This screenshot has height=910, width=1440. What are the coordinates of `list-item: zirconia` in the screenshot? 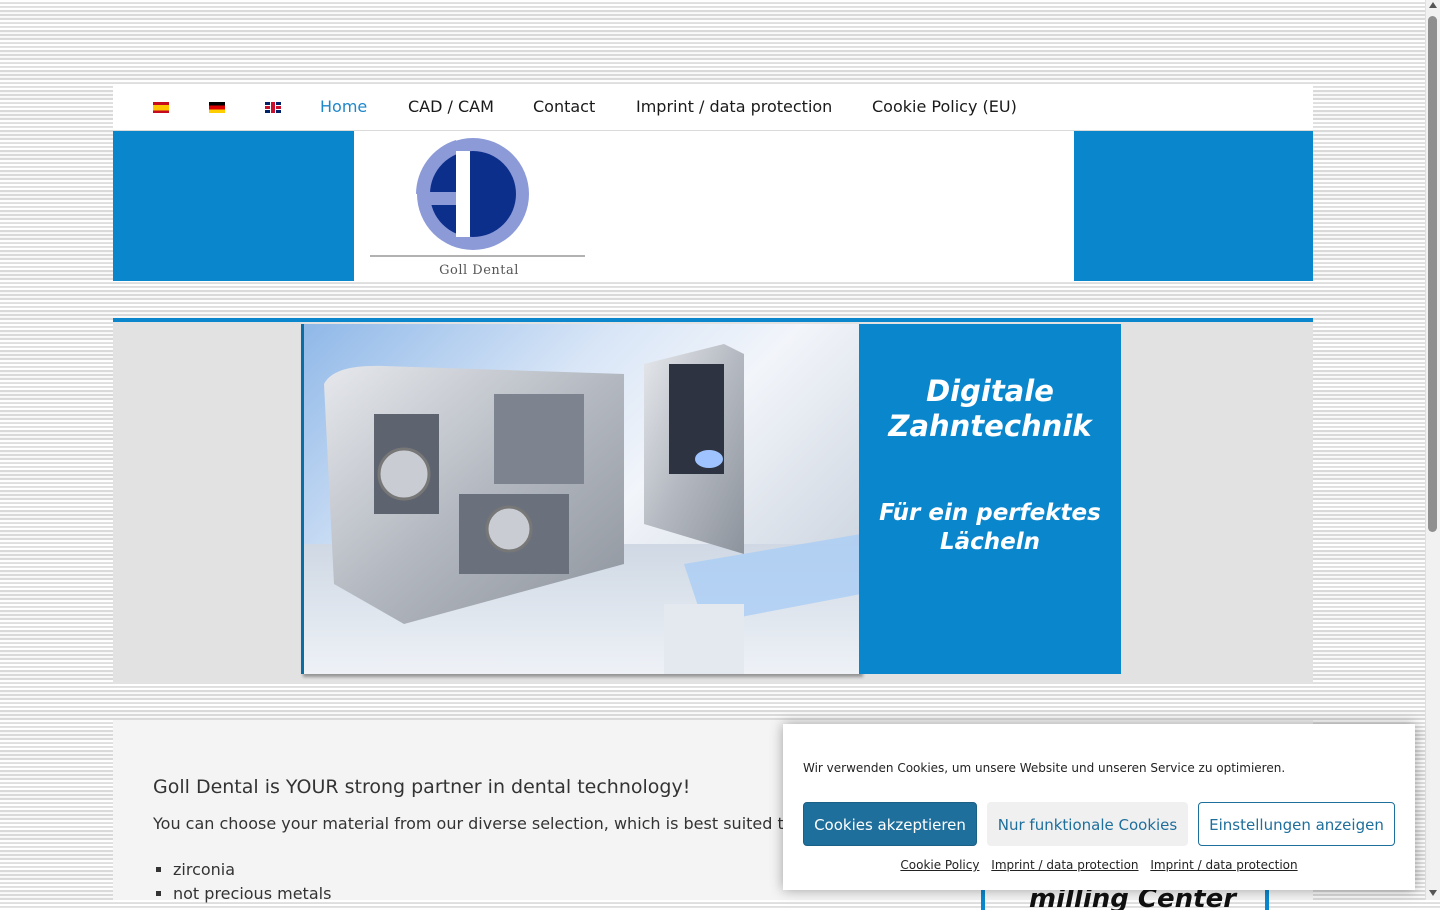 It's located at (252, 870).